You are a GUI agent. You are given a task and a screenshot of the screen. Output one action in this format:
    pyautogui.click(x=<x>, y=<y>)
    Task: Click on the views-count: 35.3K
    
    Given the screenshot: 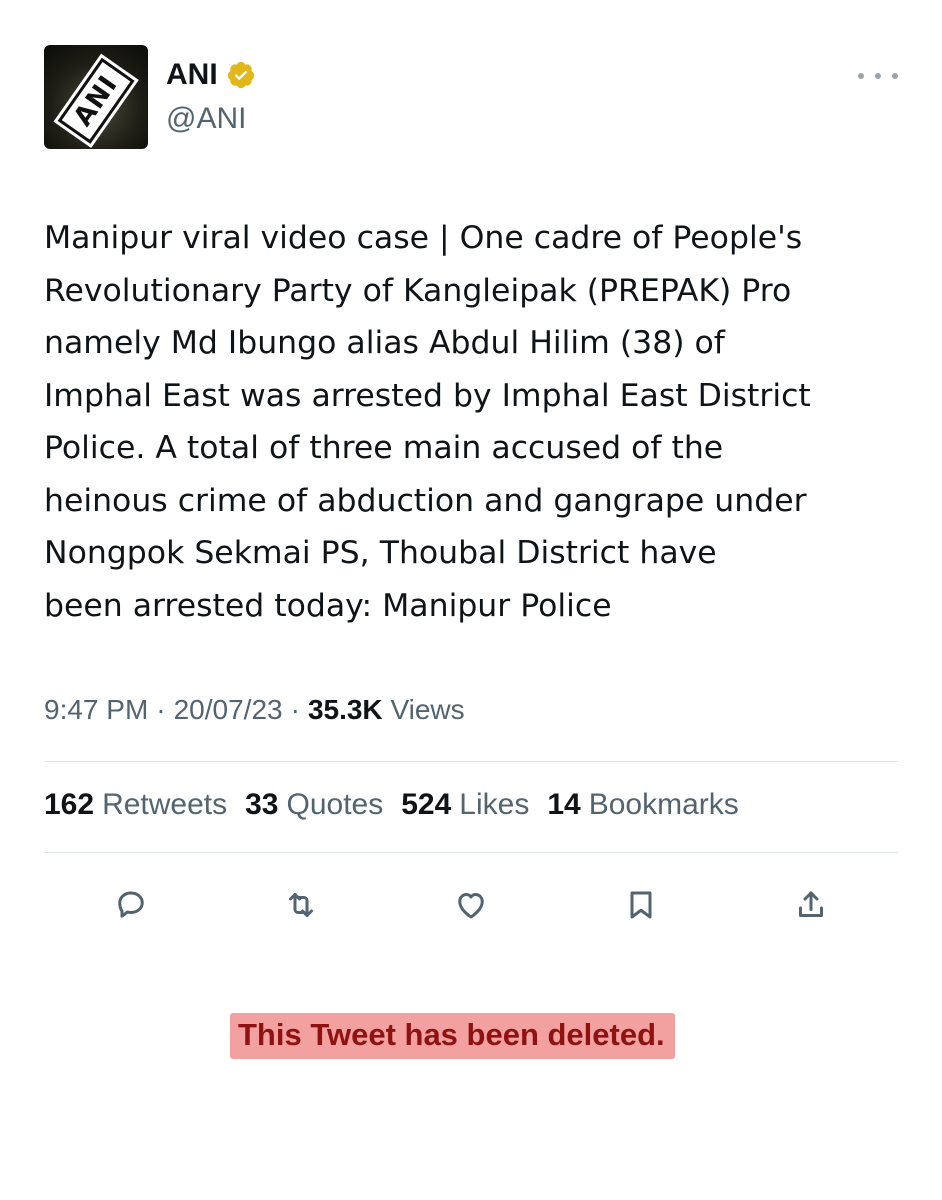 What is the action you would take?
    pyautogui.click(x=345, y=709)
    